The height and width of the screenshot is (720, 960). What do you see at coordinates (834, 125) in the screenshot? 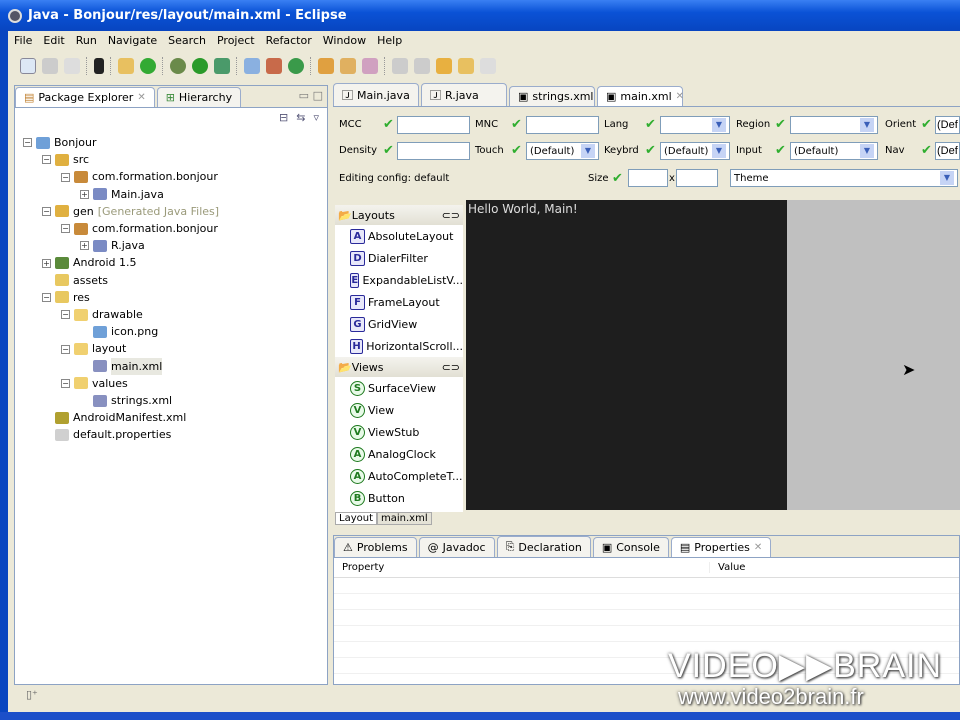
I see `region-select: ▼` at bounding box center [834, 125].